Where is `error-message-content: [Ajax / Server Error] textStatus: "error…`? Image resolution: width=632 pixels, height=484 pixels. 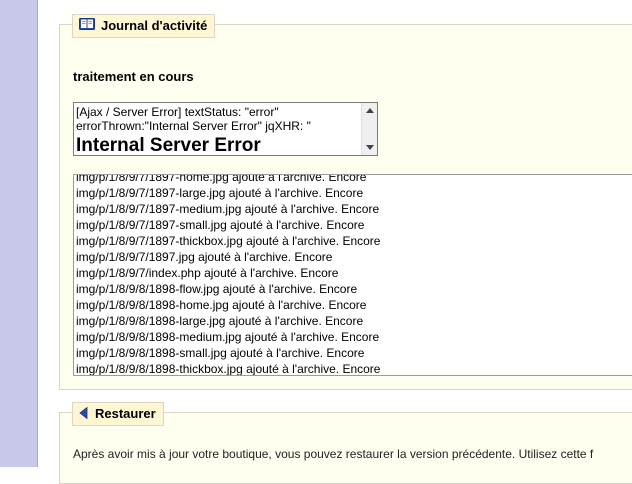 error-message-content: [Ajax / Server Error] textStatus: "error… is located at coordinates (218, 130).